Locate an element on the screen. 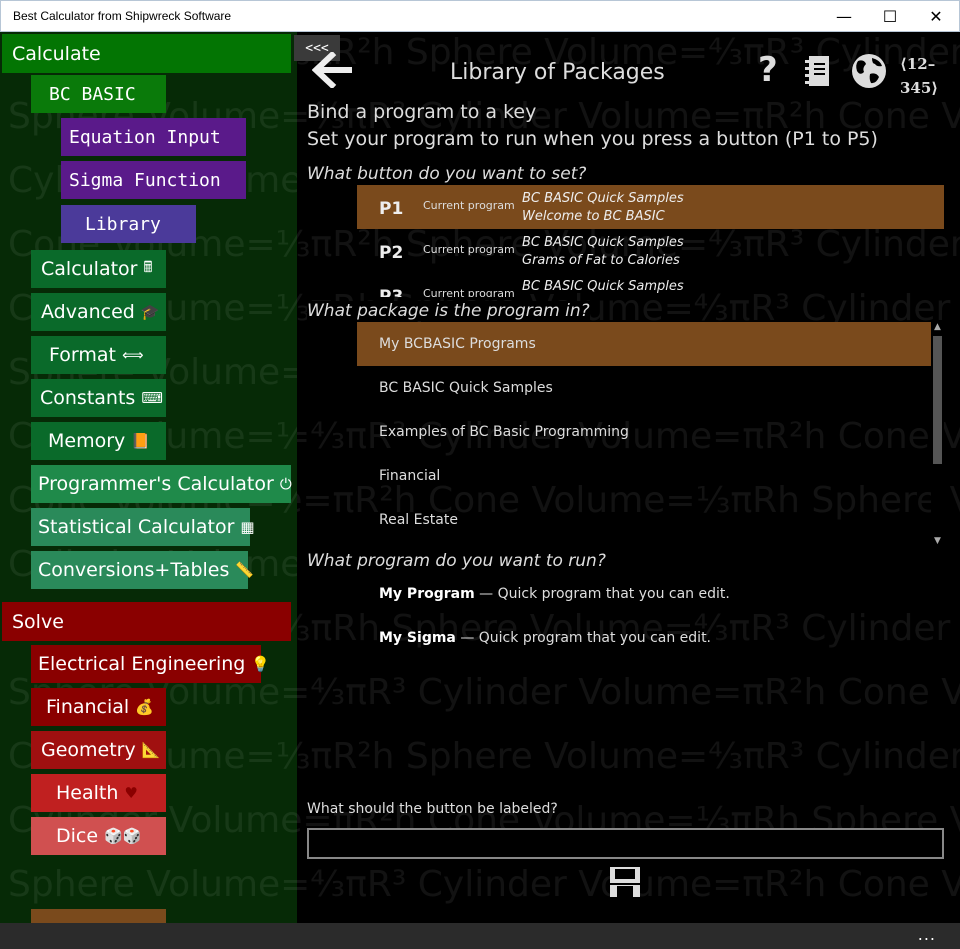  calculator-icon: 🖩 is located at coordinates (148, 266).